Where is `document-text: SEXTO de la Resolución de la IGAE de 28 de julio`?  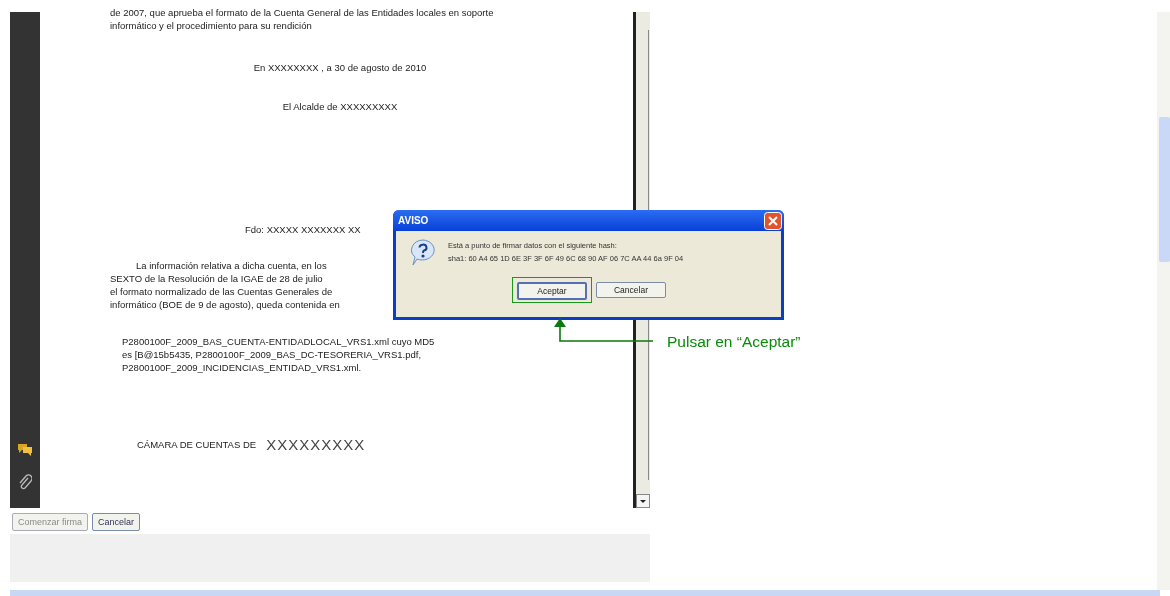 document-text: SEXTO de la Resolución de la IGAE de 28 de julio is located at coordinates (216, 278).